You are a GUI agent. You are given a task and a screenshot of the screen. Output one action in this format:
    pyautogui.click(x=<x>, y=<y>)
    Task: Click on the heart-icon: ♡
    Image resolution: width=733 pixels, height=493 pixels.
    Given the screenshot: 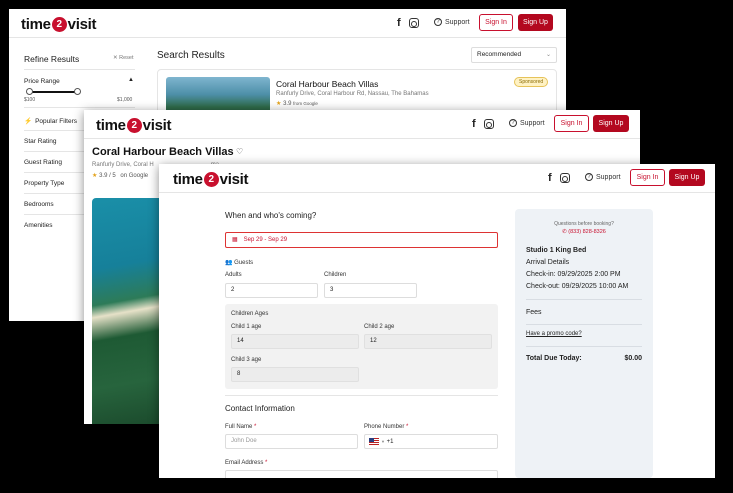 What is the action you would take?
    pyautogui.click(x=239, y=151)
    